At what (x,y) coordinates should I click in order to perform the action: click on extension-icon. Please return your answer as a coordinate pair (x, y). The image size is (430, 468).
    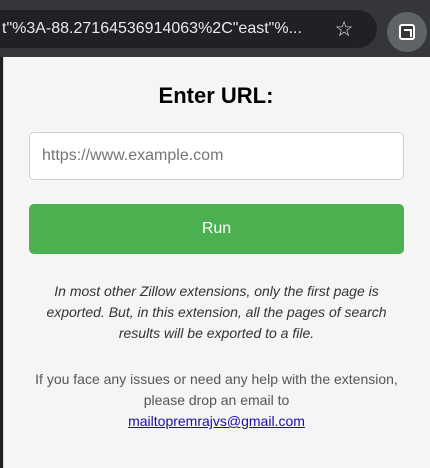
    Looking at the image, I should click on (407, 32).